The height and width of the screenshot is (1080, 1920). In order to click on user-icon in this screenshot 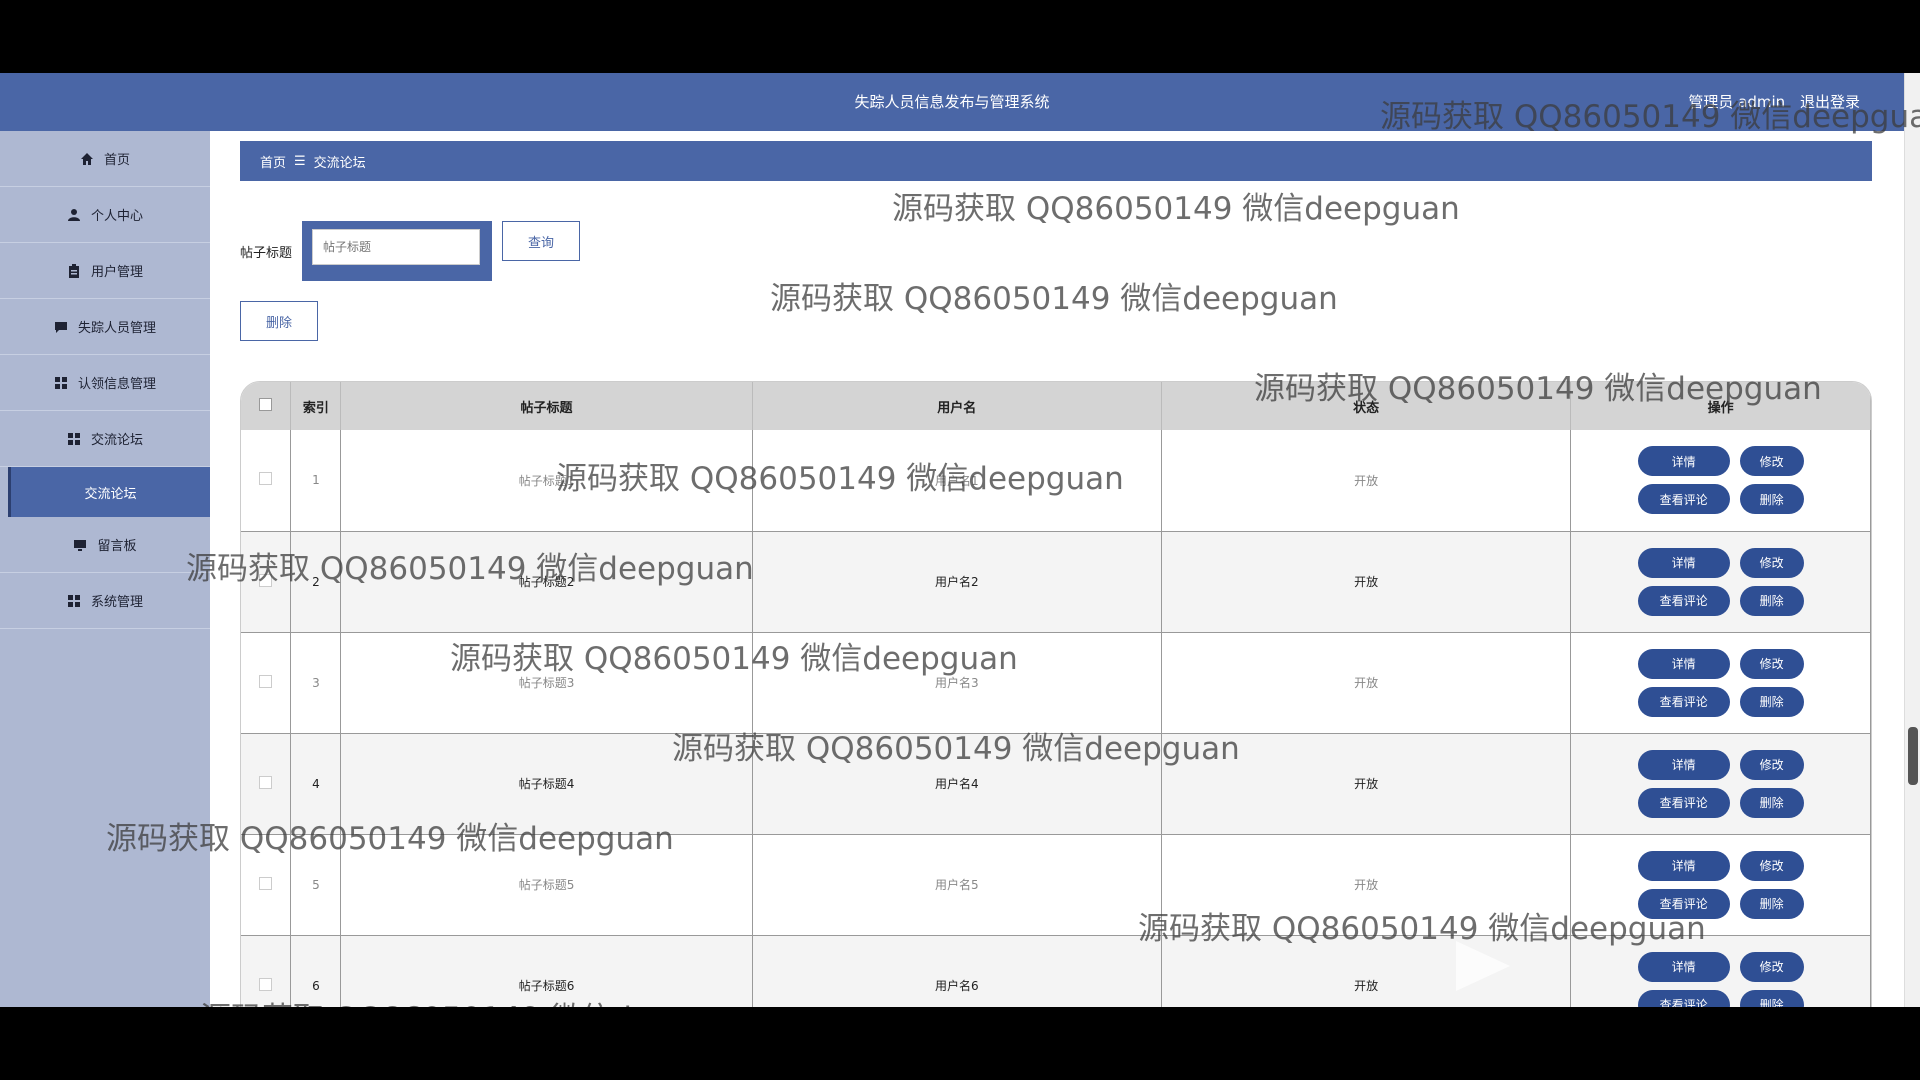, I will do `click(74, 215)`.